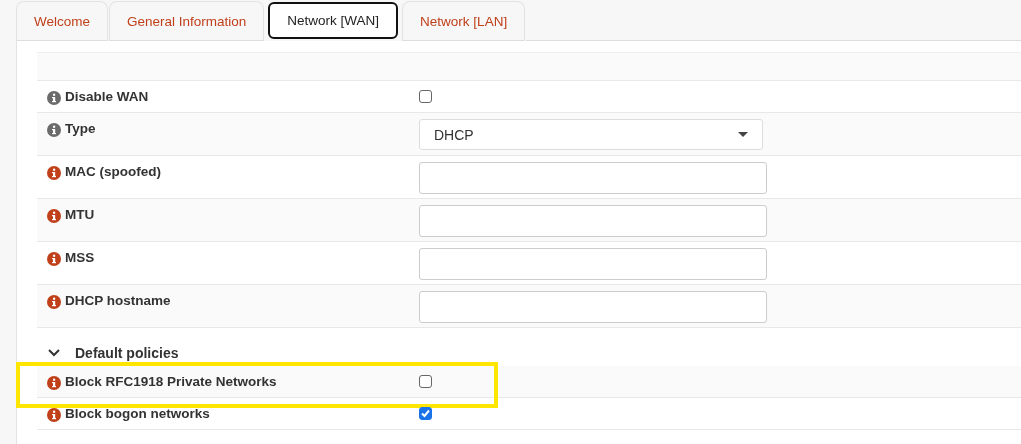 This screenshot has height=444, width=1021. Describe the element at coordinates (187, 21) in the screenshot. I see `tab: General Information` at that location.